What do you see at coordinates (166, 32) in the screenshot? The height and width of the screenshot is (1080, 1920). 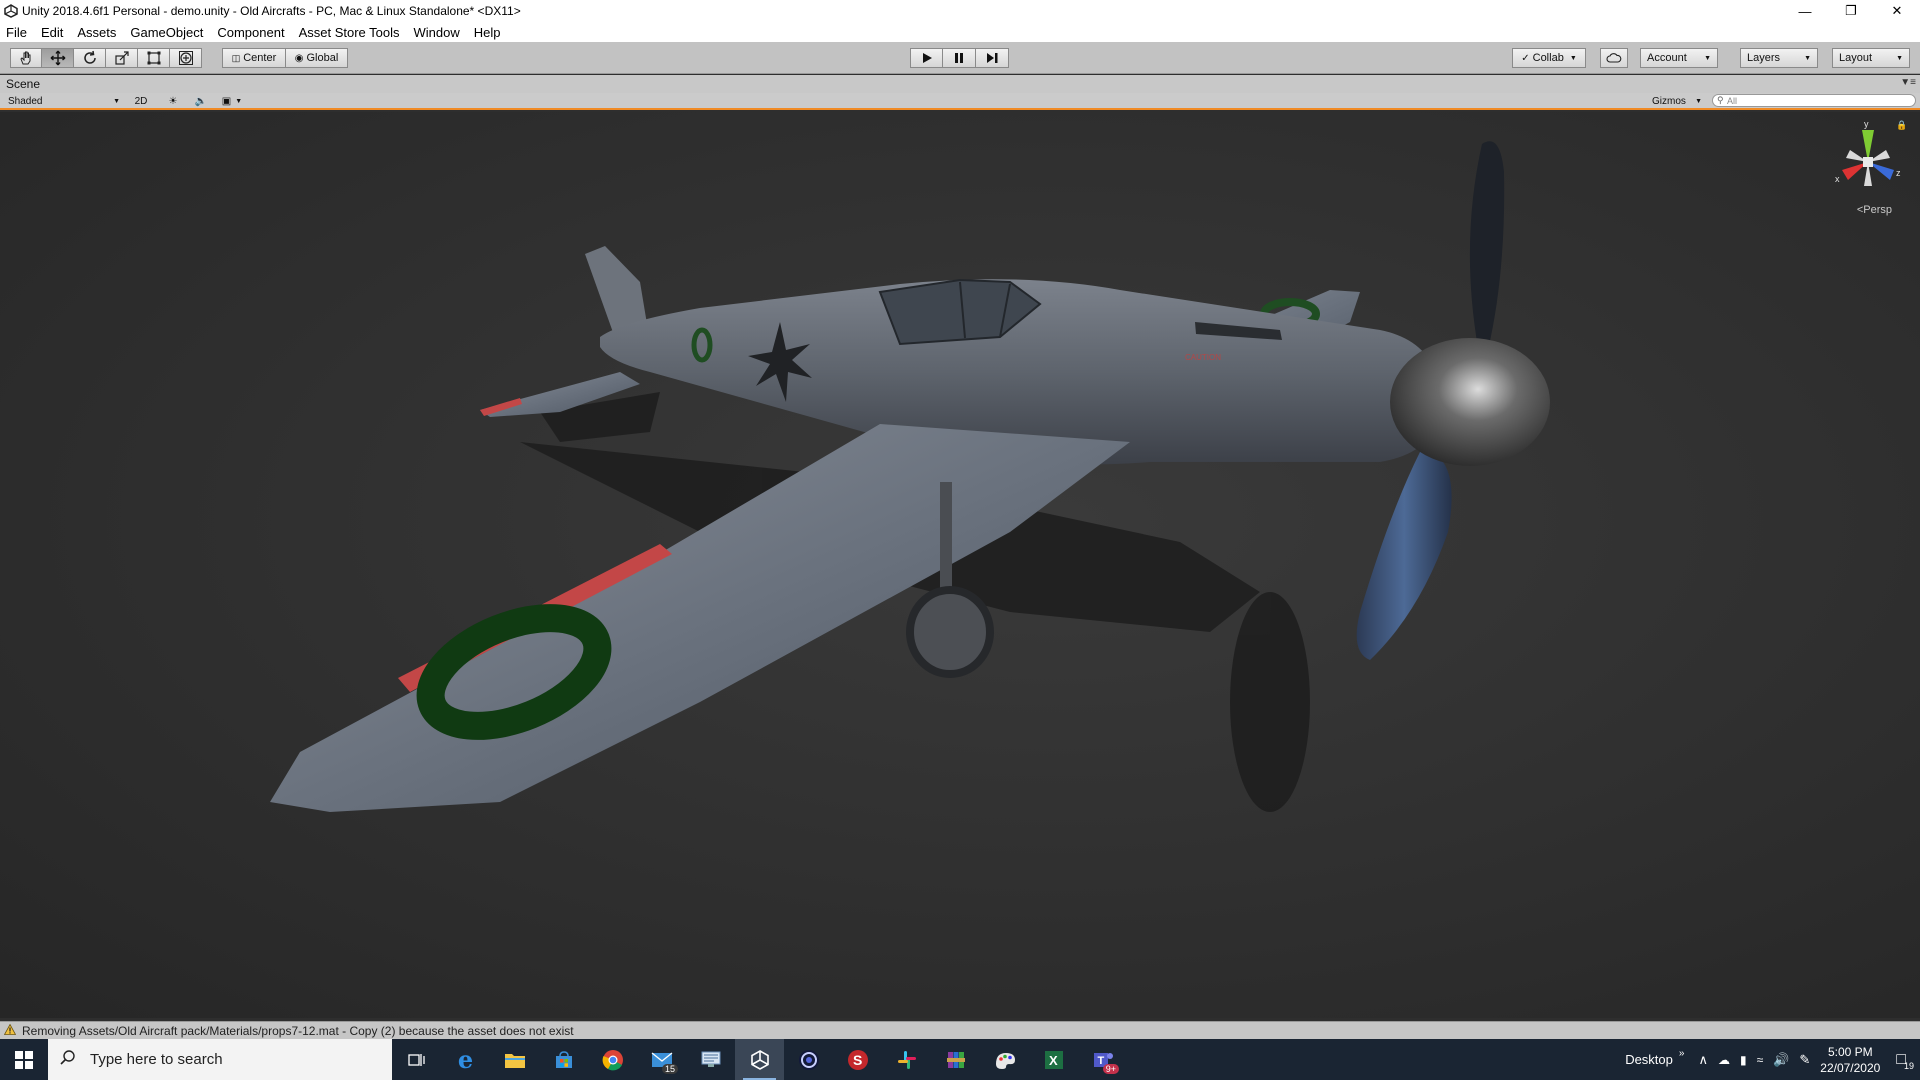 I see `menu-gameobject: GameObject` at bounding box center [166, 32].